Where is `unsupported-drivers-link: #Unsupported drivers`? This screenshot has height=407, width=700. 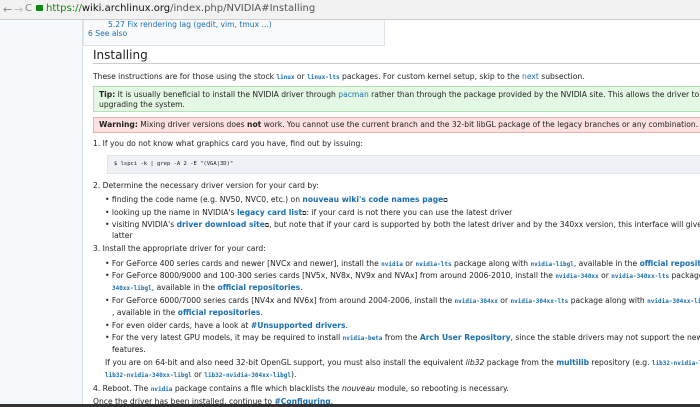
unsupported-drivers-link: #Unsupported drivers is located at coordinates (298, 325).